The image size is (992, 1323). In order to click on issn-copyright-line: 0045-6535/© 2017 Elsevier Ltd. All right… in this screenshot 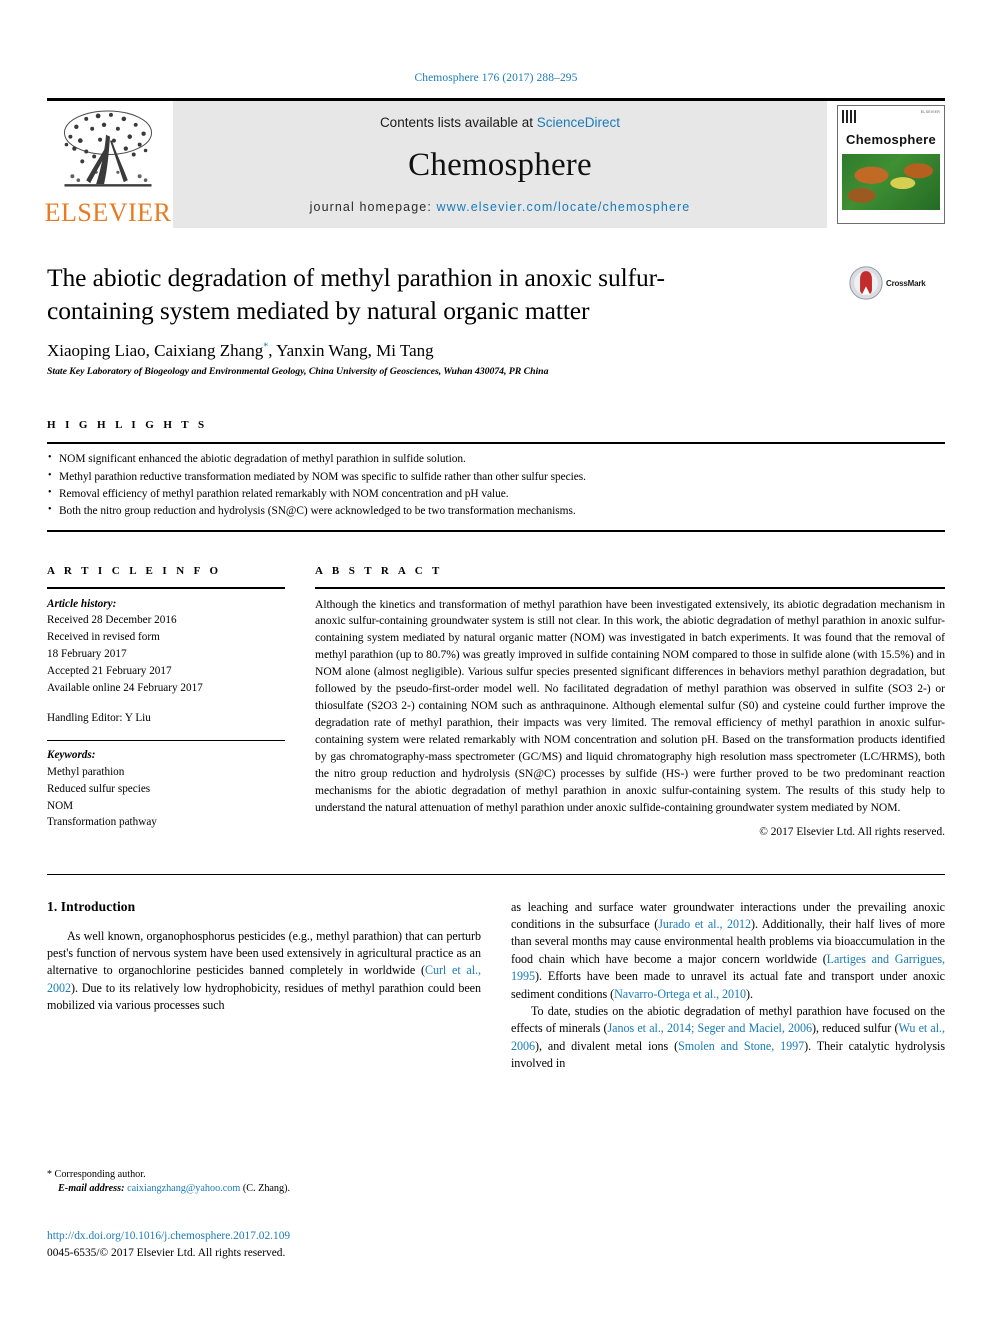, I will do `click(166, 1252)`.